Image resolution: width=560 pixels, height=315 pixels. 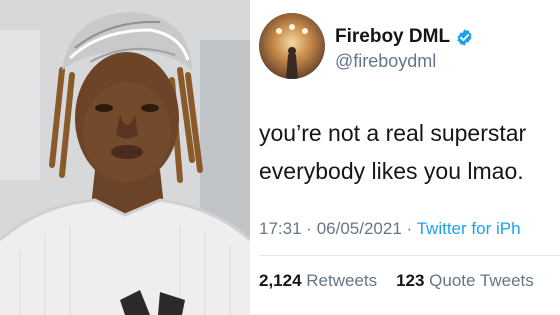 I want to click on tweet-source-link: Twitter for iPh, so click(x=469, y=228).